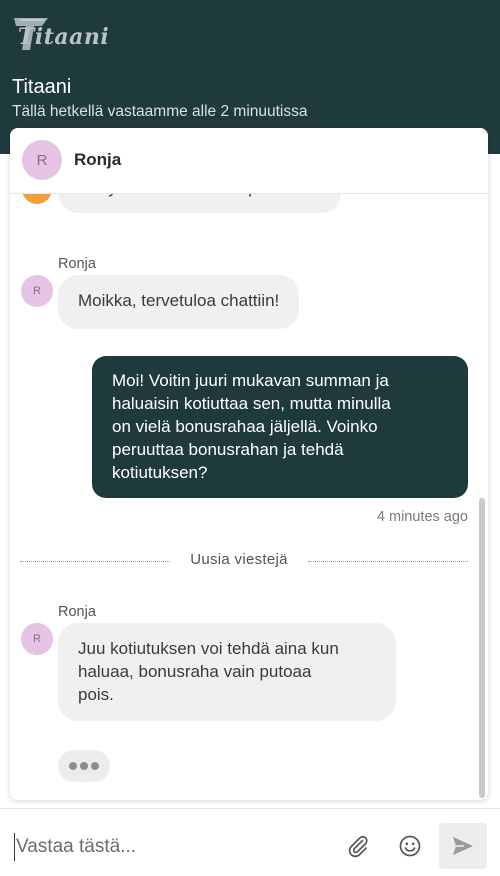 The width and height of the screenshot is (500, 876). I want to click on message-line: kotiutuksen?, so click(160, 472).